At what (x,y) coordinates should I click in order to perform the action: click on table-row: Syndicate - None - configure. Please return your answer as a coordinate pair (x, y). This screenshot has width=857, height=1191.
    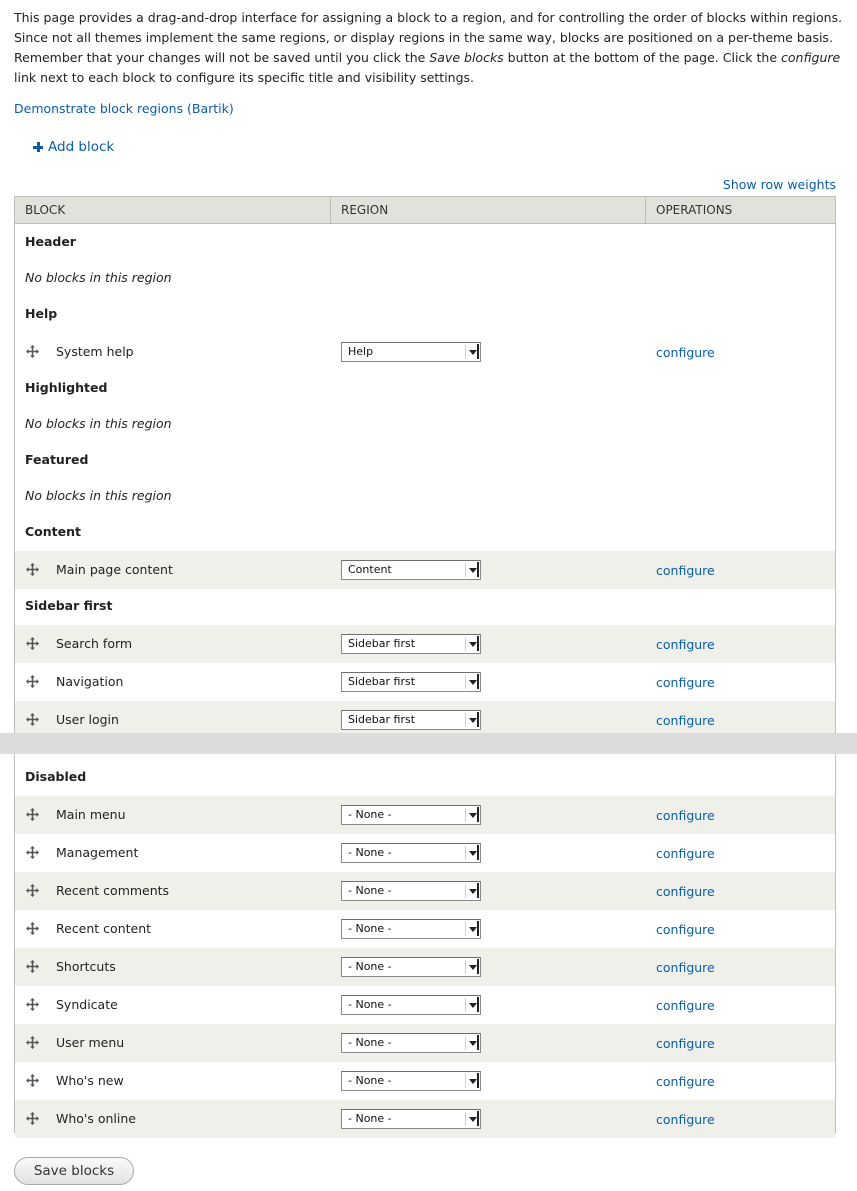
    Looking at the image, I should click on (425, 1005).